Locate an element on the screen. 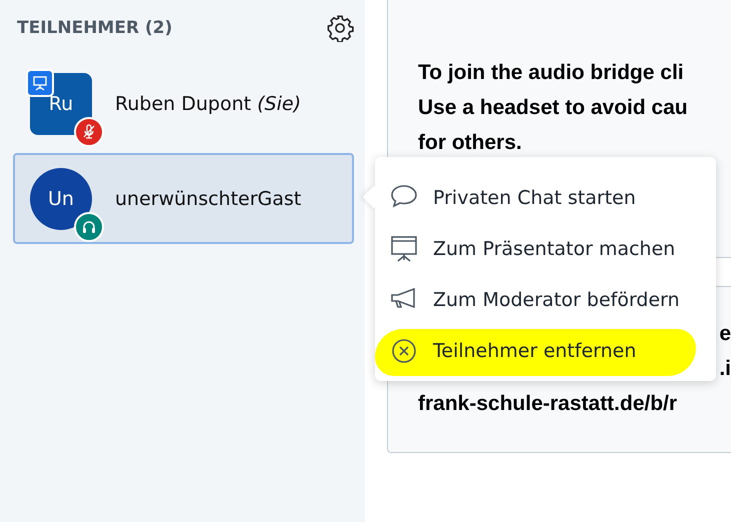 The width and height of the screenshot is (731, 522). presentation-board-icon is located at coordinates (404, 249).